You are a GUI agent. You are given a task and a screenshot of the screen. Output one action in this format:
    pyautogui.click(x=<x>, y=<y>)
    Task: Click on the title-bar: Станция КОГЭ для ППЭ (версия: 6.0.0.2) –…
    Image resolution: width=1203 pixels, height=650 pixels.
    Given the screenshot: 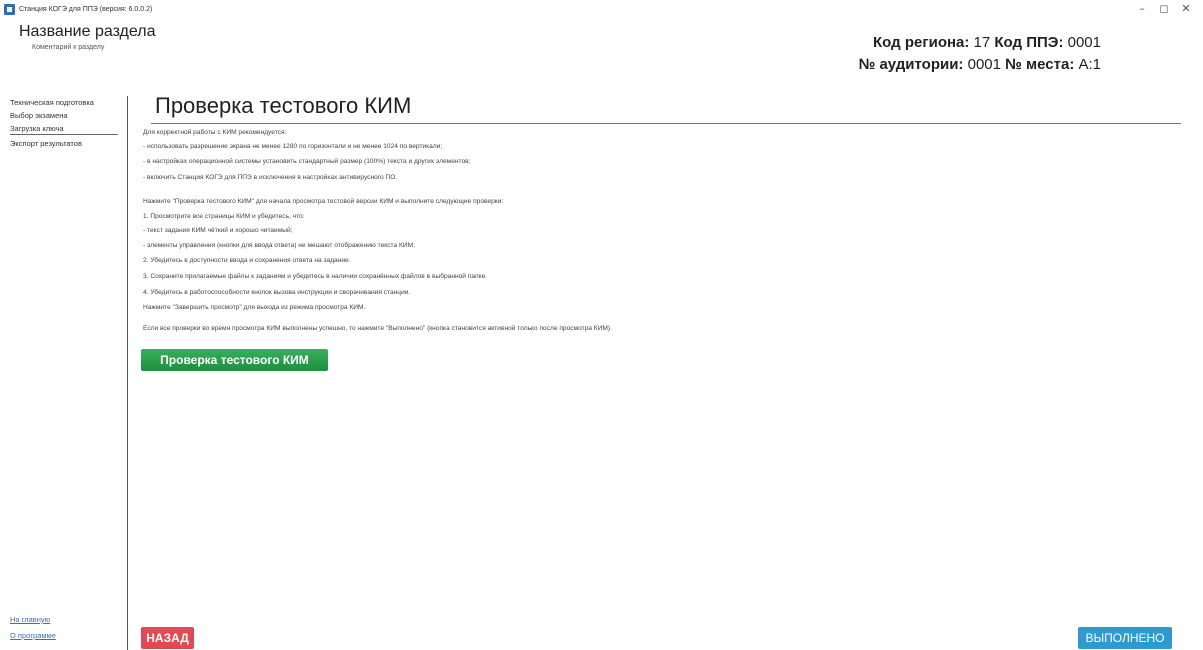 What is the action you would take?
    pyautogui.click(x=601, y=9)
    